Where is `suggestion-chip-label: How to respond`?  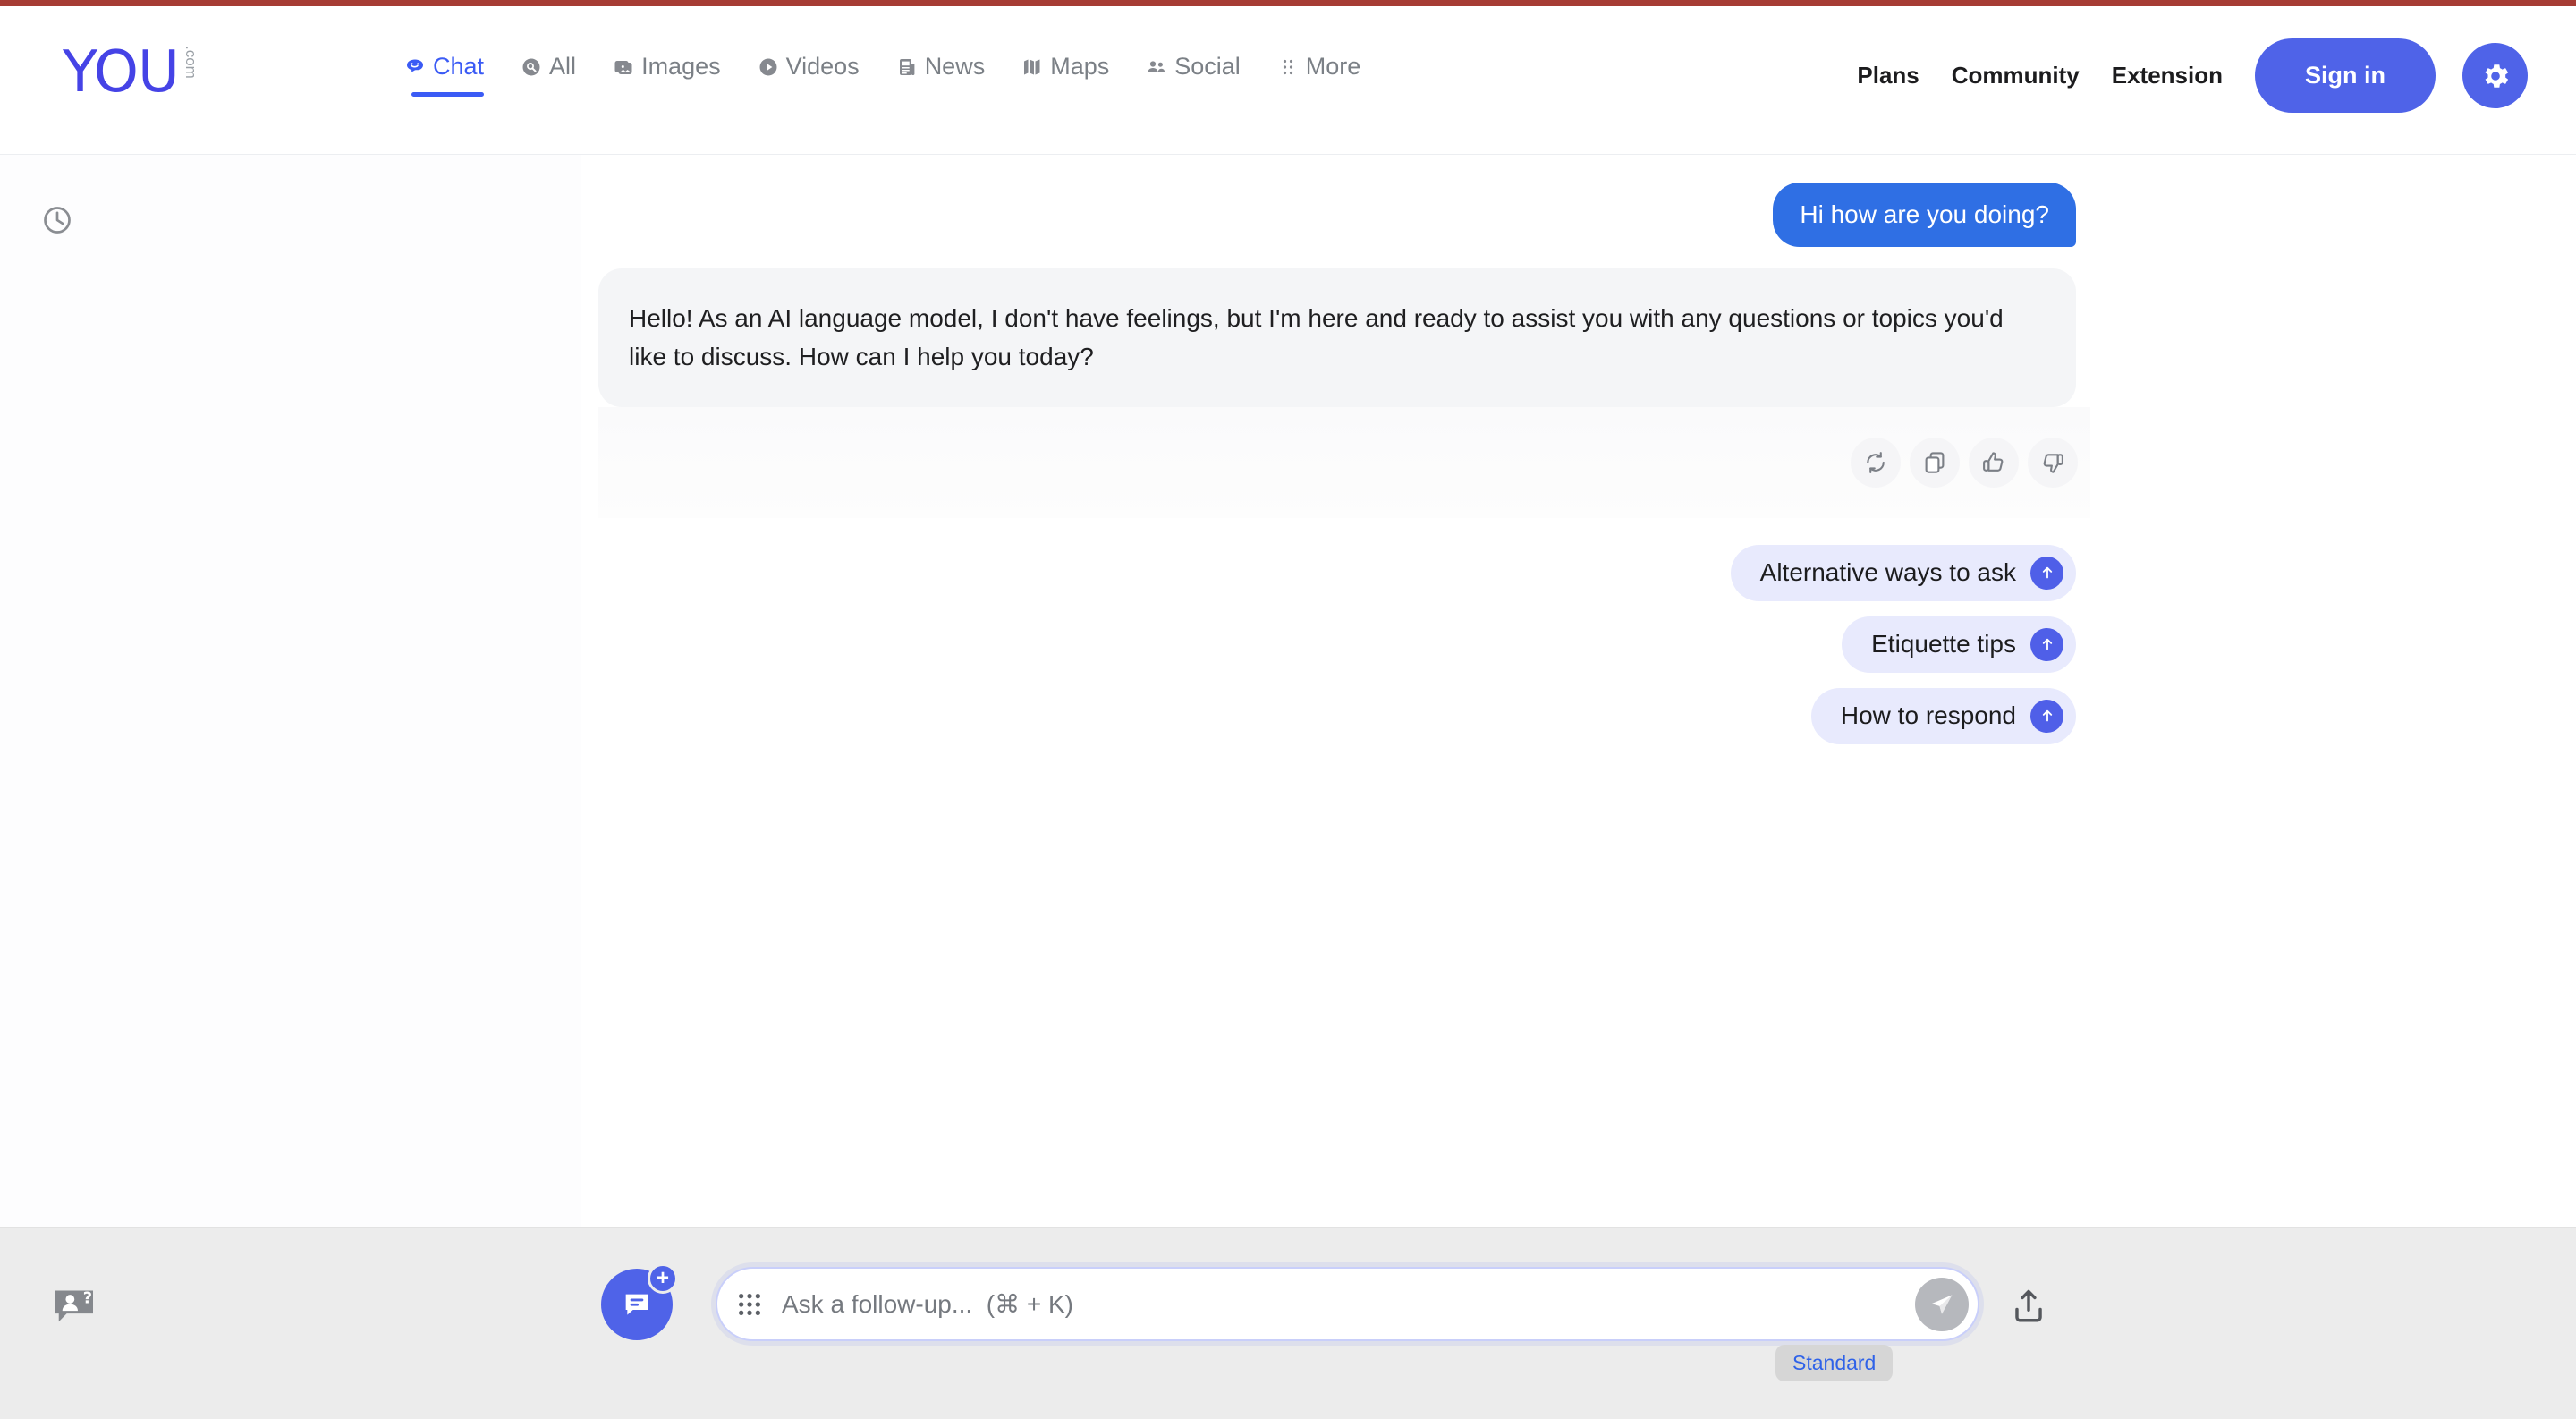
suggestion-chip-label: How to respond is located at coordinates (1928, 715).